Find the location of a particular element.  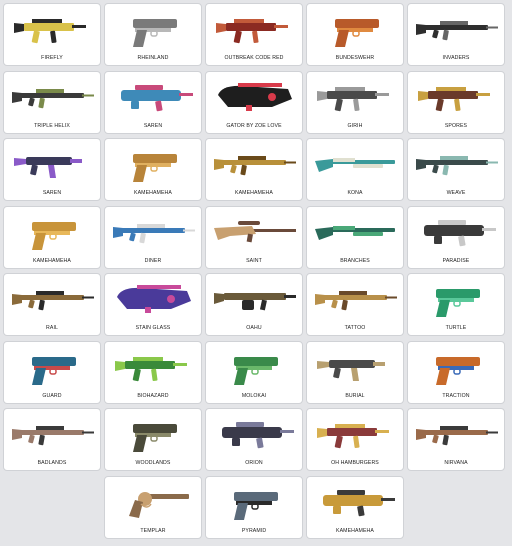

weapon-skin-name: GIRIH is located at coordinates (355, 125).